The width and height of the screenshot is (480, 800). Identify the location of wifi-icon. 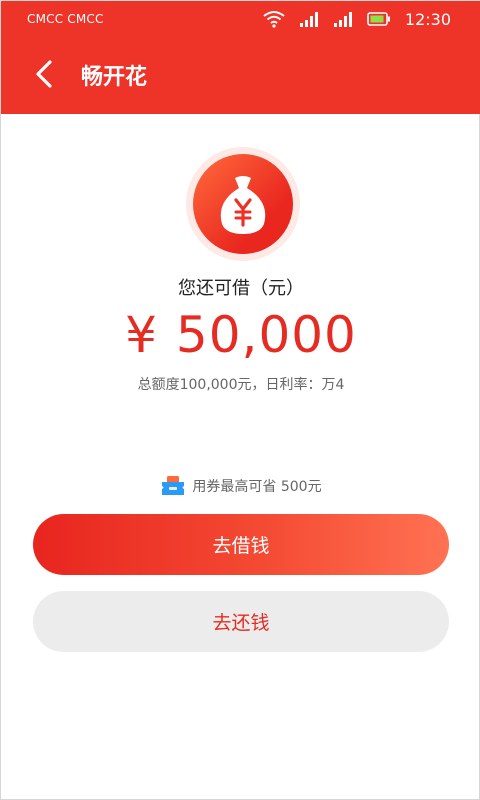
(274, 19).